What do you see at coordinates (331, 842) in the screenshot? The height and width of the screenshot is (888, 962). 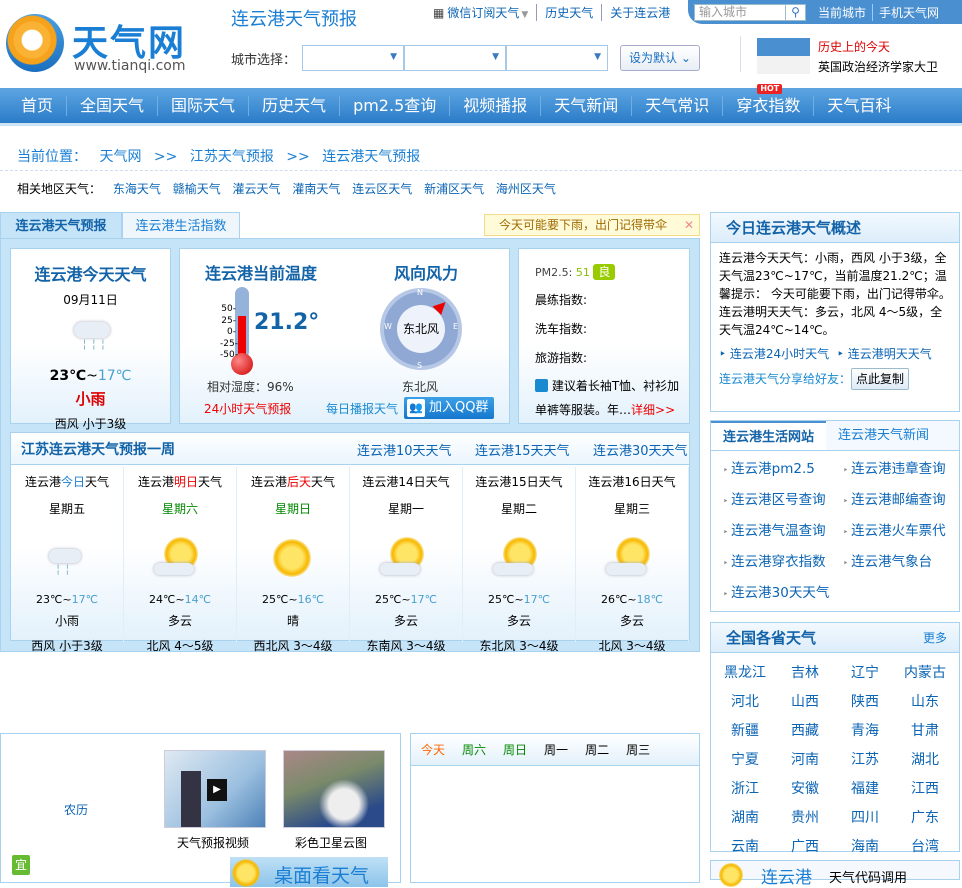 I see `satellite-label: 彩色卫星云图` at bounding box center [331, 842].